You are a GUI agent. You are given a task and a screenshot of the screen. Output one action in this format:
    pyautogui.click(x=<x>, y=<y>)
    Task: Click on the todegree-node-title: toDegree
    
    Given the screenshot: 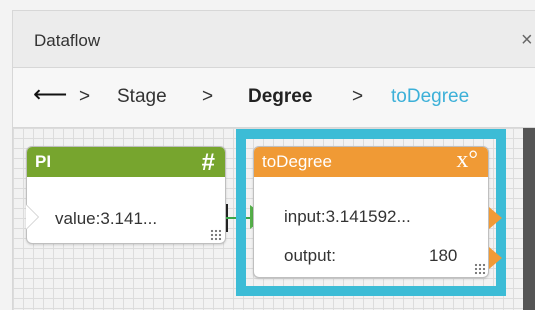 What is the action you would take?
    pyautogui.click(x=297, y=161)
    